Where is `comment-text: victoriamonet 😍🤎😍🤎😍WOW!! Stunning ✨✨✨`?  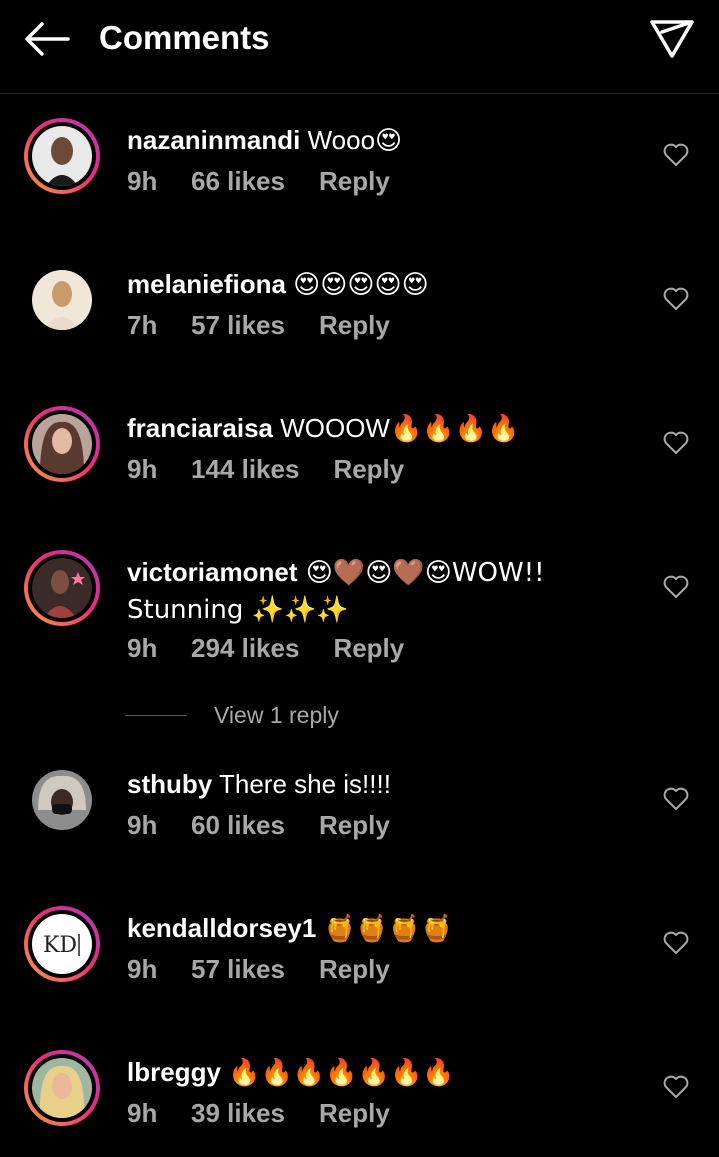
comment-text: victoriamonet 😍🤎😍🤎😍WOW!! Stunning ✨✨✨ is located at coordinates (362, 591).